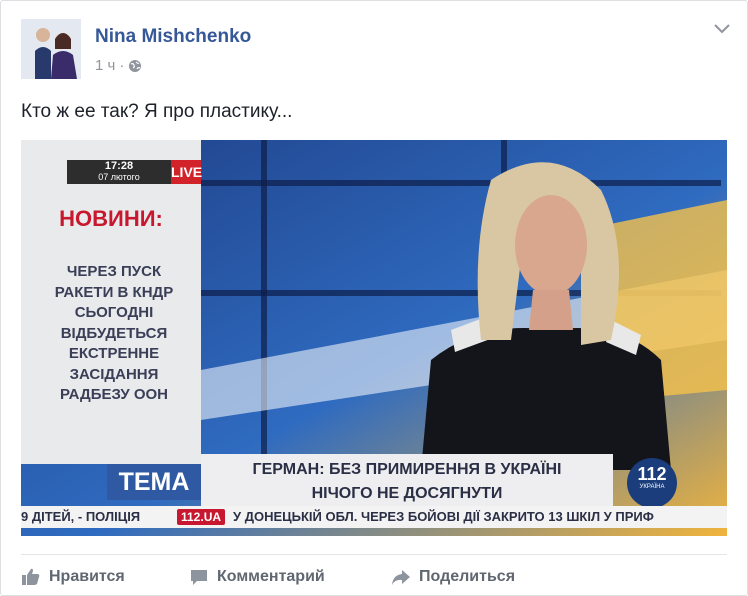  Describe the element at coordinates (114, 312) in the screenshot. I see `news-line: СЬОГОДНІ` at that location.